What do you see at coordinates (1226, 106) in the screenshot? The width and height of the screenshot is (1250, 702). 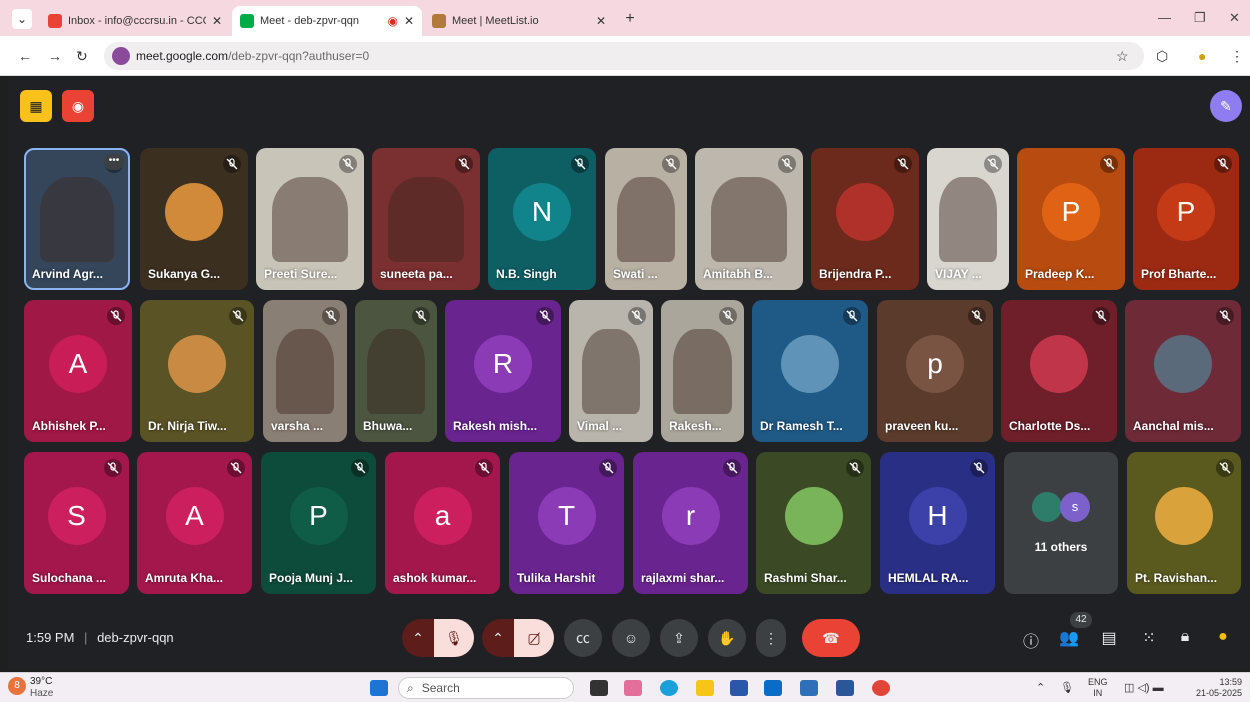 I see `host-controls-icon: ✎` at bounding box center [1226, 106].